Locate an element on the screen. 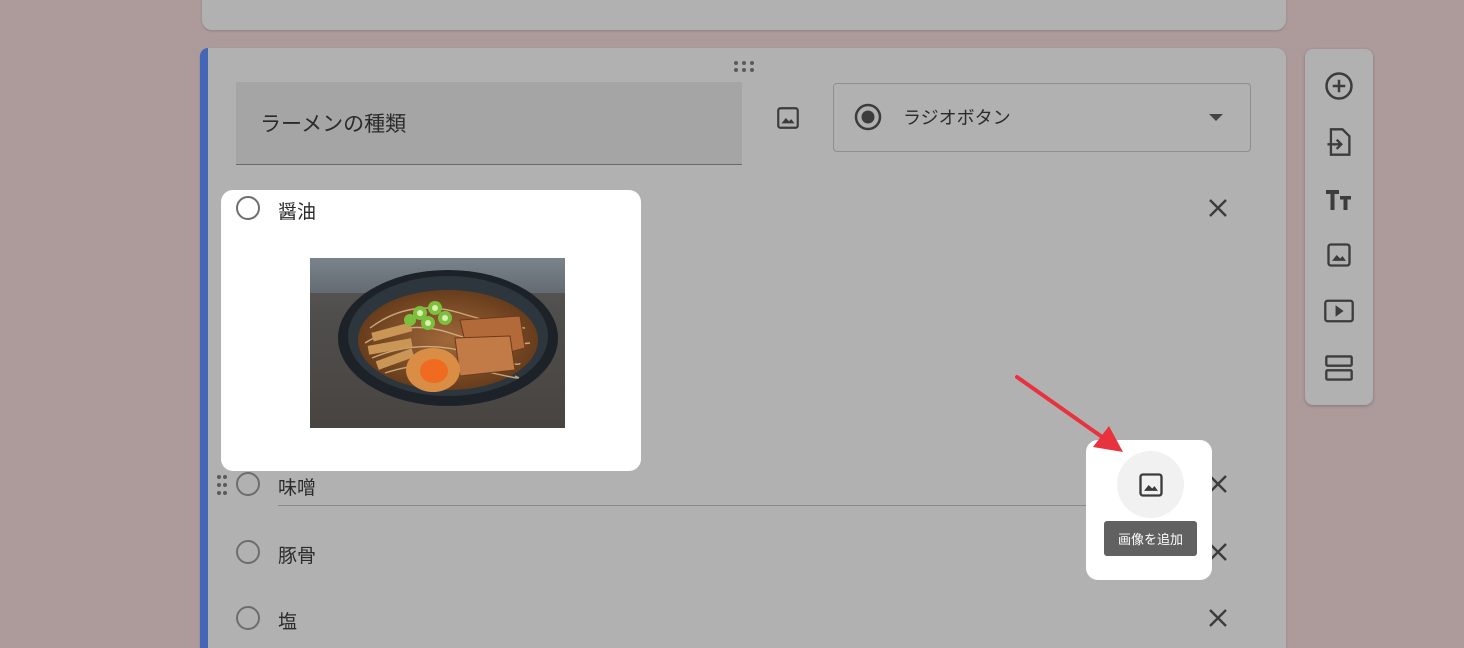 This screenshot has height=648, width=1464. add-image-to-question-button is located at coordinates (788, 118).